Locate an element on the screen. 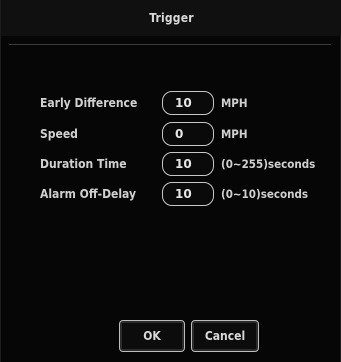 The height and width of the screenshot is (362, 341). early-difference-unit: MPH is located at coordinates (234, 103).